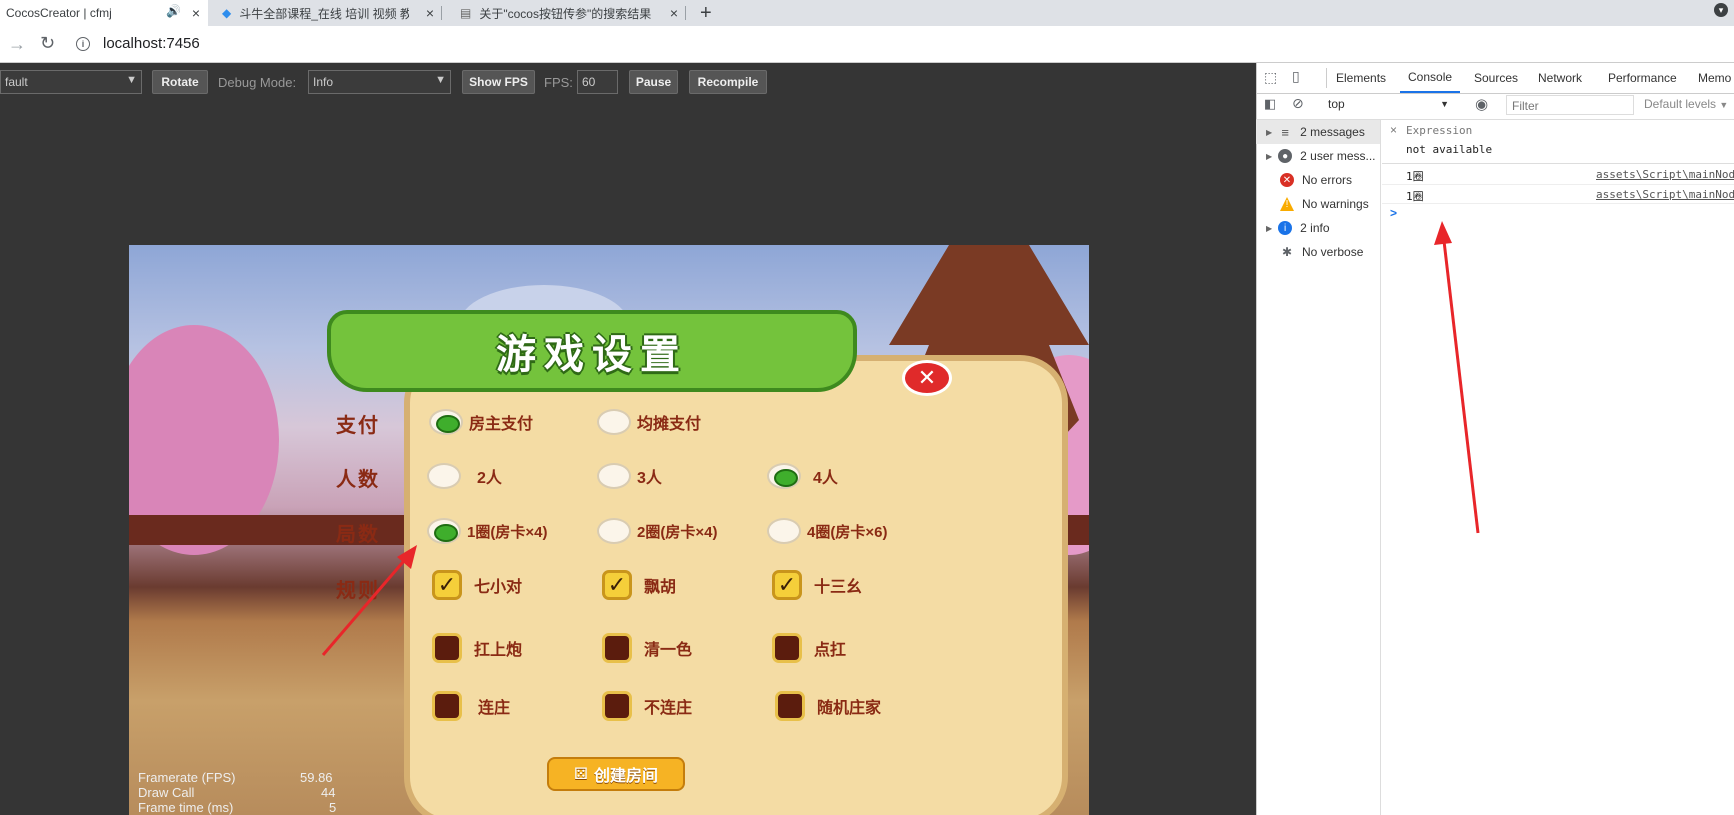  Describe the element at coordinates (498, 82) in the screenshot. I see `show-fps-button: Show FPS` at that location.